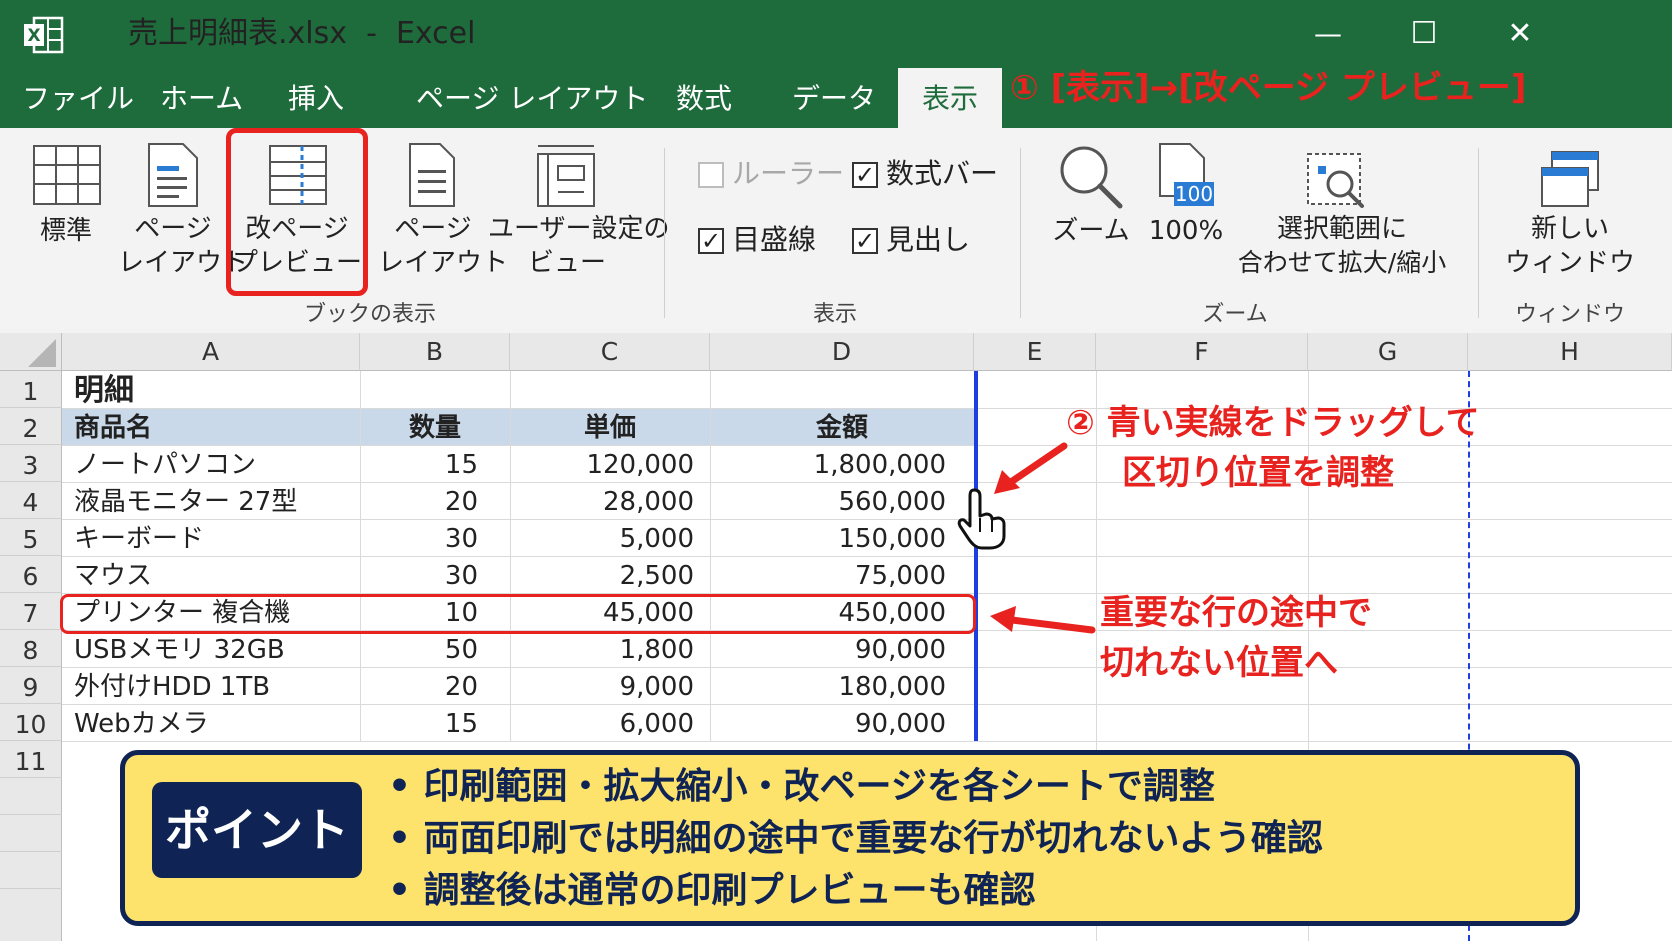  I want to click on header-cell-unit-price: 単価, so click(610, 428).